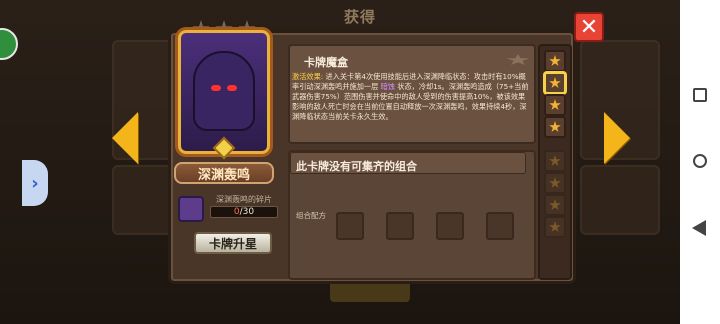 The image size is (720, 324). What do you see at coordinates (311, 215) in the screenshot?
I see `recipe-label: 组合配方` at bounding box center [311, 215].